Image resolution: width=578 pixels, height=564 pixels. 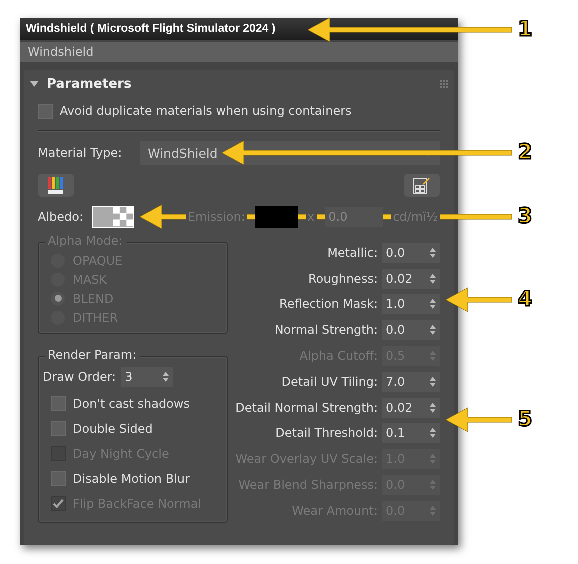 I want to click on callout-number: 3, so click(x=525, y=216).